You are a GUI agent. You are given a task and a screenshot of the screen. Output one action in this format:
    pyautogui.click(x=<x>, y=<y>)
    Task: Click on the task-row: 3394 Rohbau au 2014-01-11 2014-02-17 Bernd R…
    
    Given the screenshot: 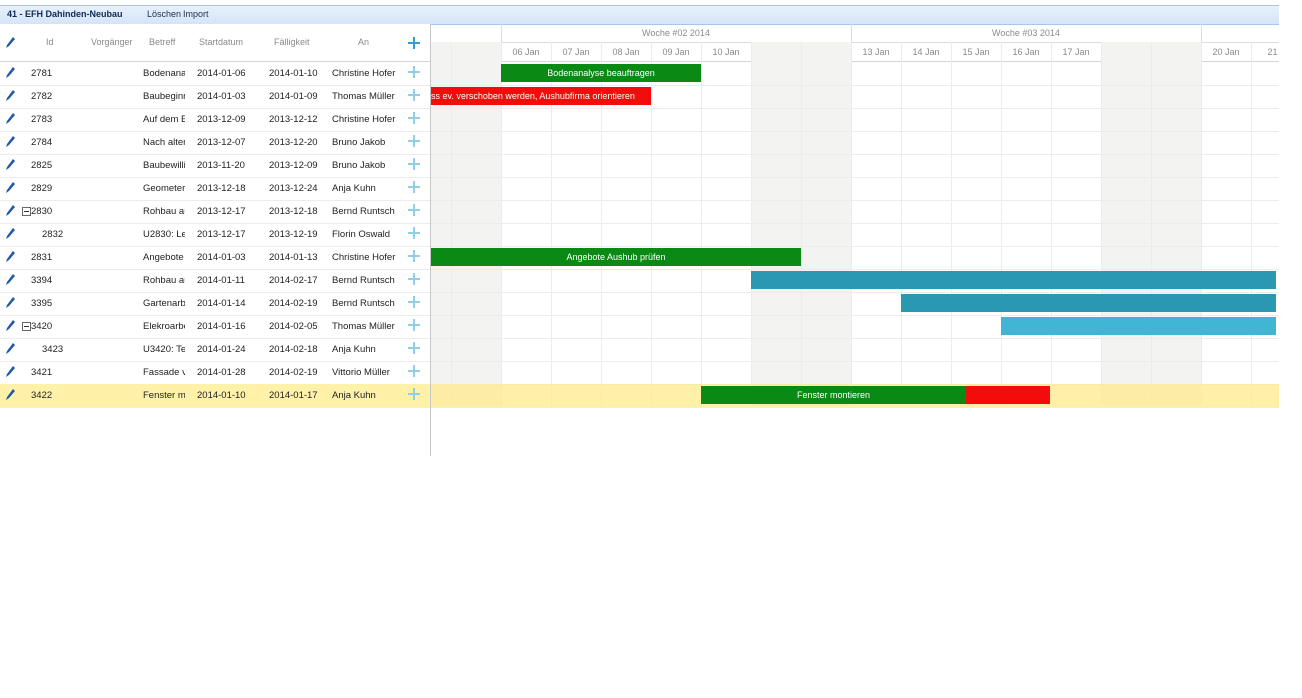 What is the action you would take?
    pyautogui.click(x=215, y=281)
    